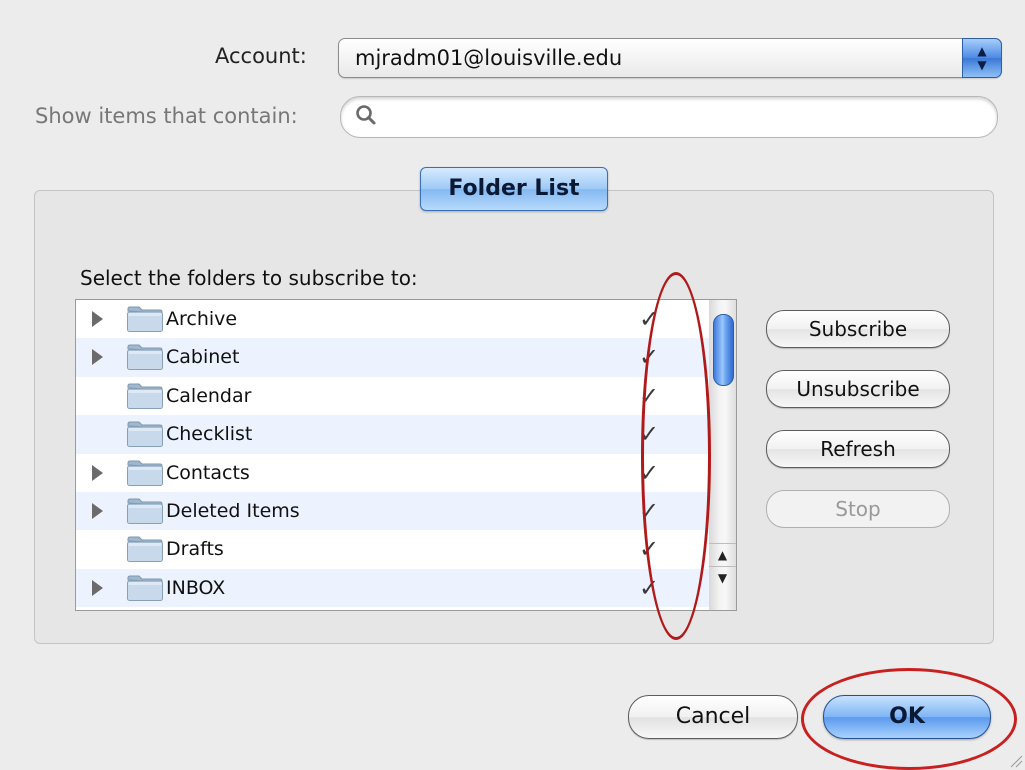  Describe the element at coordinates (394, 357) in the screenshot. I see `folder-row: Cabinet ✓` at that location.